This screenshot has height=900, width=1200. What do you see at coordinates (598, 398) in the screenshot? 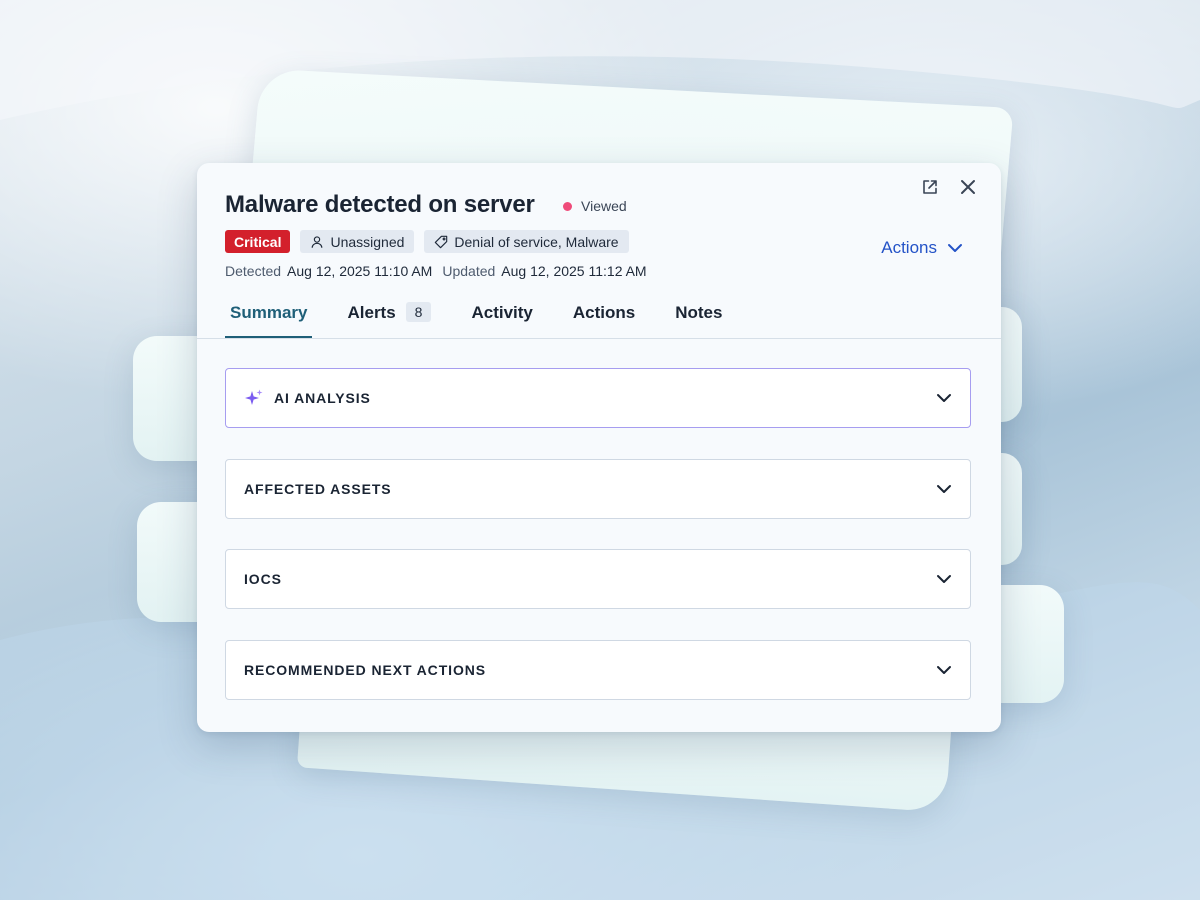
I see `section-ai-analysis: AI ANALYSIS` at bounding box center [598, 398].